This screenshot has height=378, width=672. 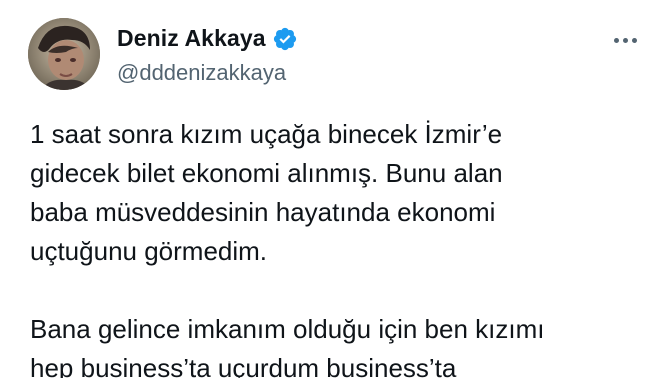 I want to click on author-name-row: Deniz Akkaya, so click(x=207, y=38).